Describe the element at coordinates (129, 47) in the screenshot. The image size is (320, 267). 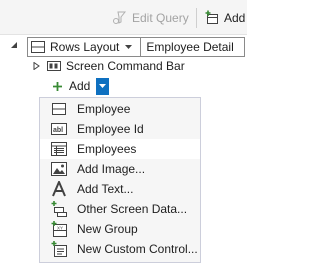
I see `layout-dropdown-icon` at that location.